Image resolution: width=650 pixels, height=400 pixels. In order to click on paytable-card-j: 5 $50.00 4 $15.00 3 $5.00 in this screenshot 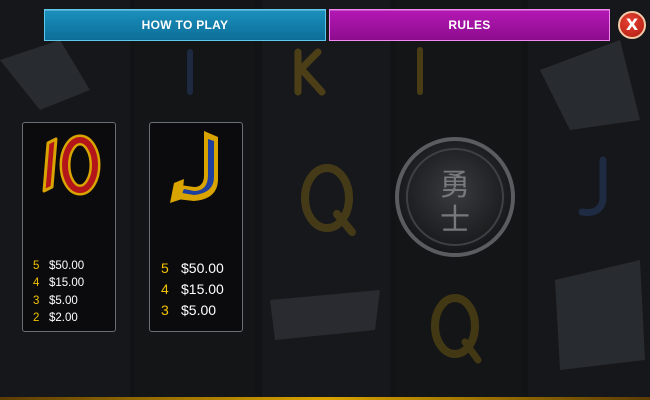, I will do `click(196, 227)`.